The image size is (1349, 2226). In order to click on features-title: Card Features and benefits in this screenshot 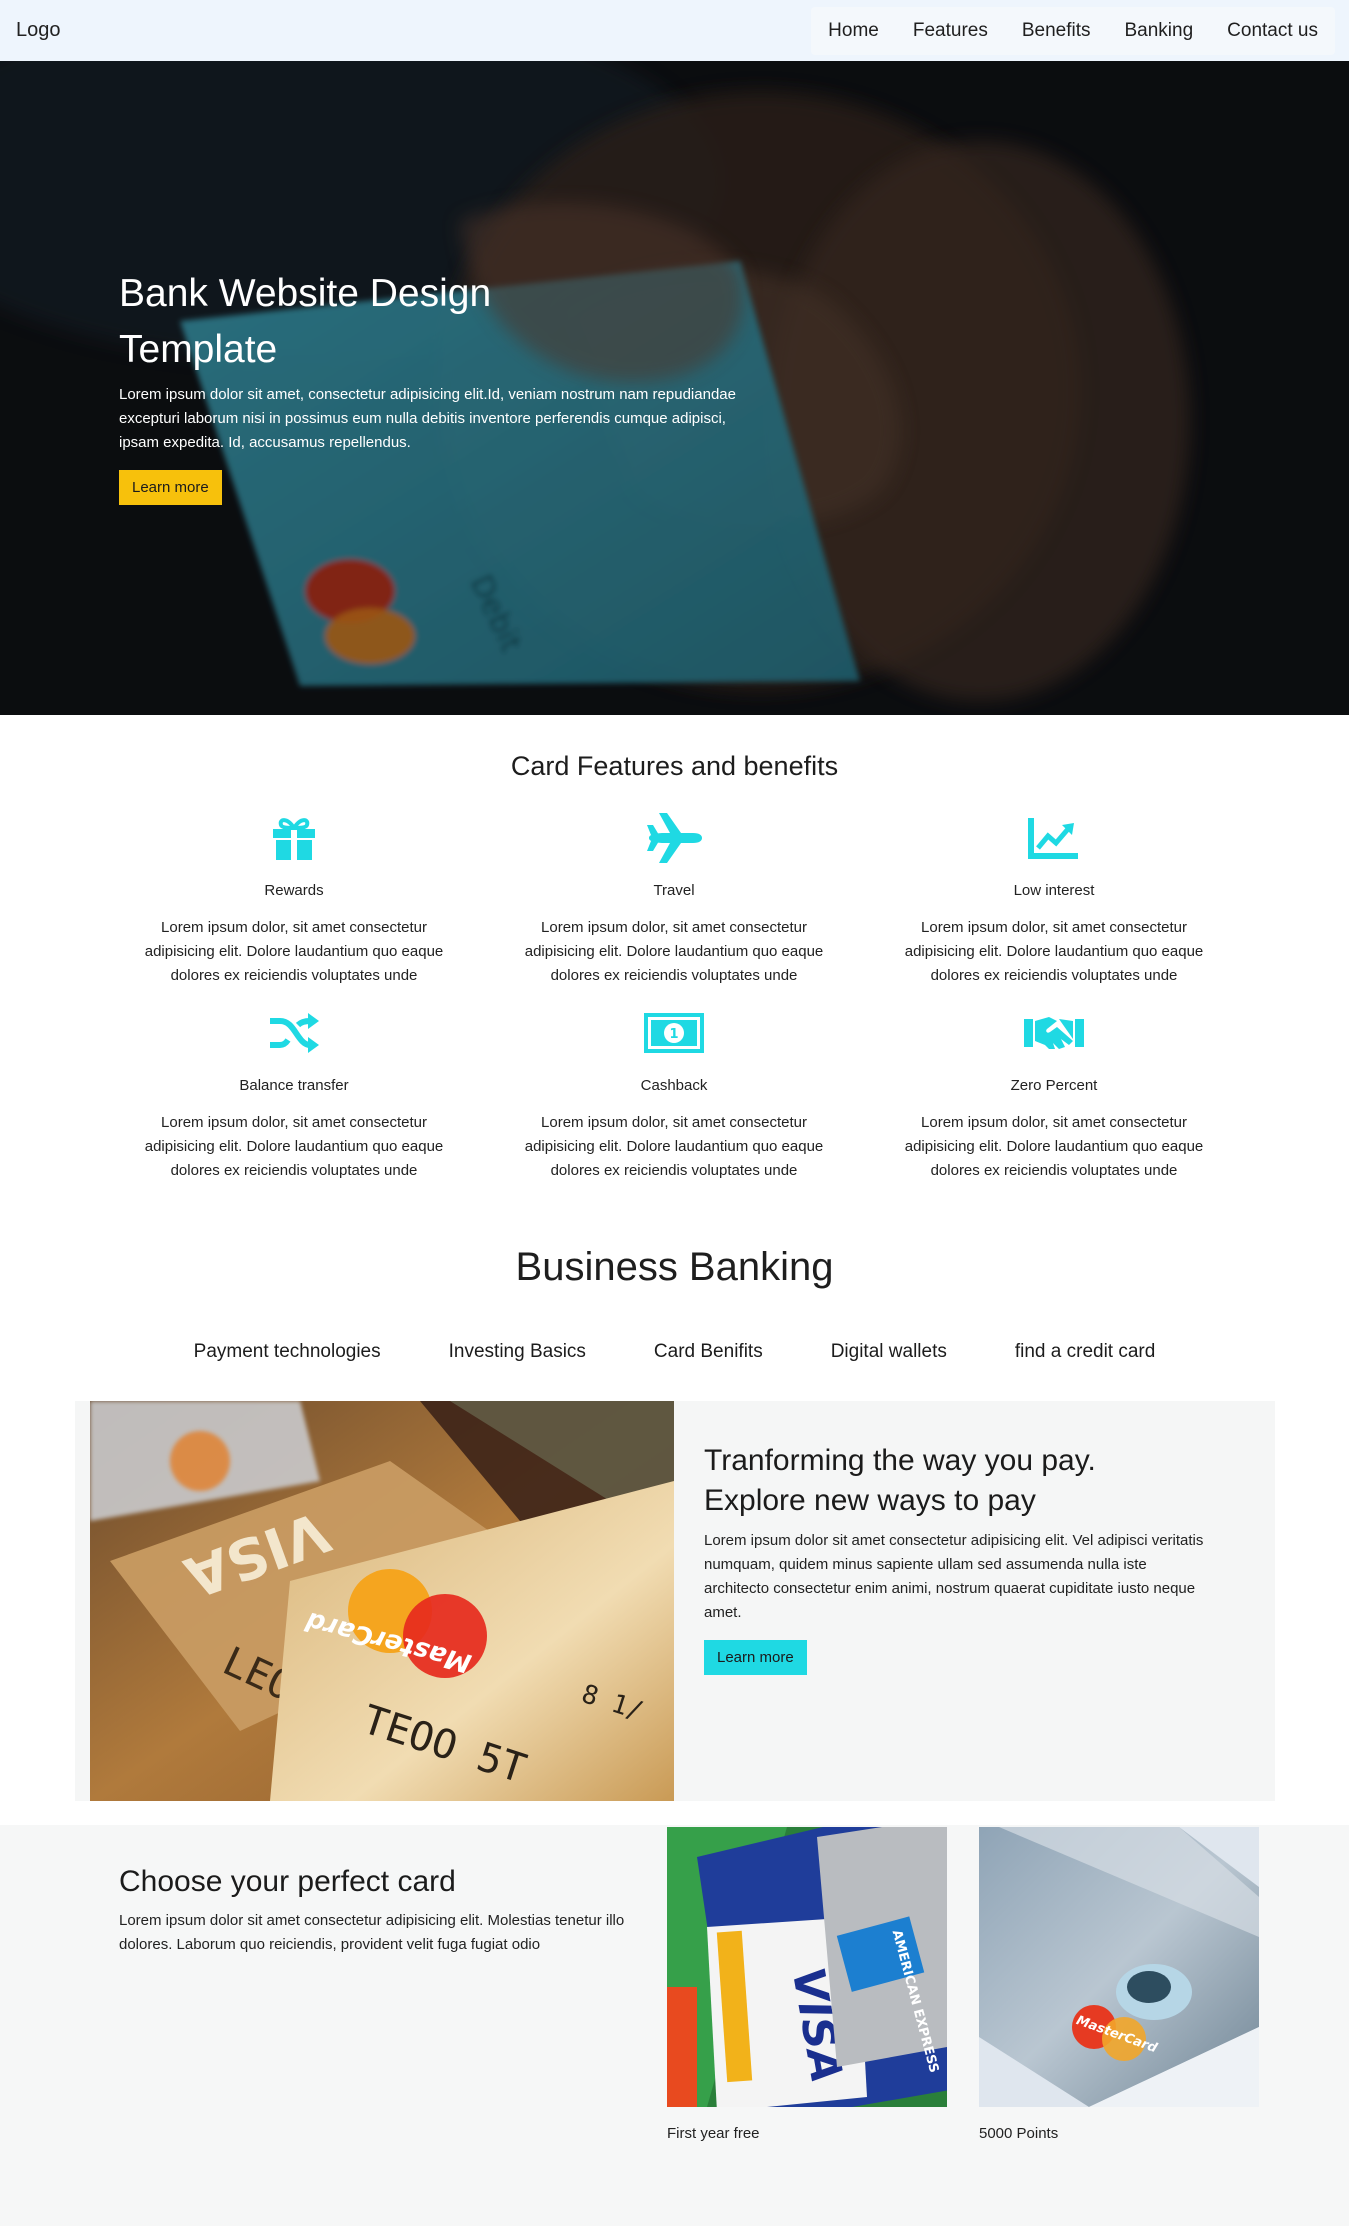, I will do `click(674, 766)`.